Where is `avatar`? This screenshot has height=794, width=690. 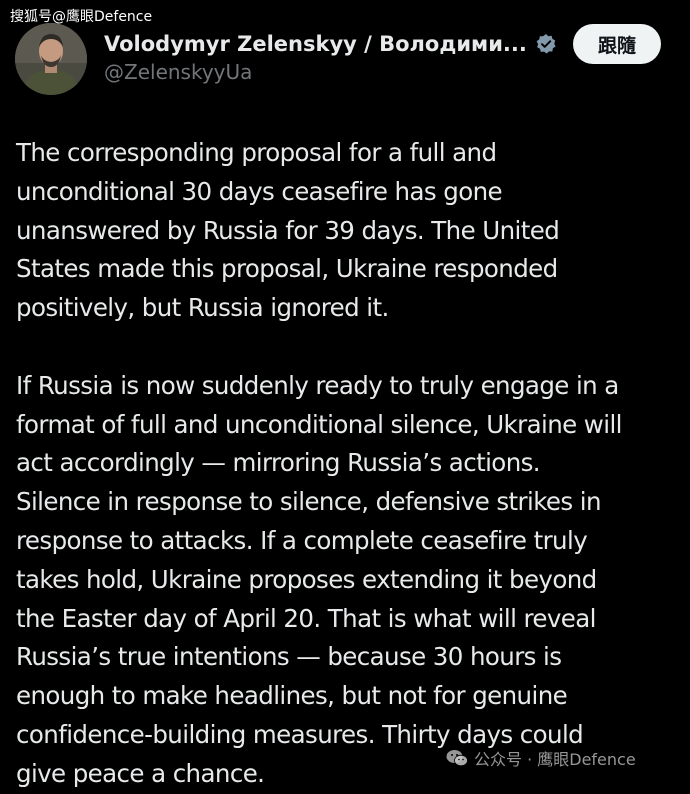 avatar is located at coordinates (51, 59).